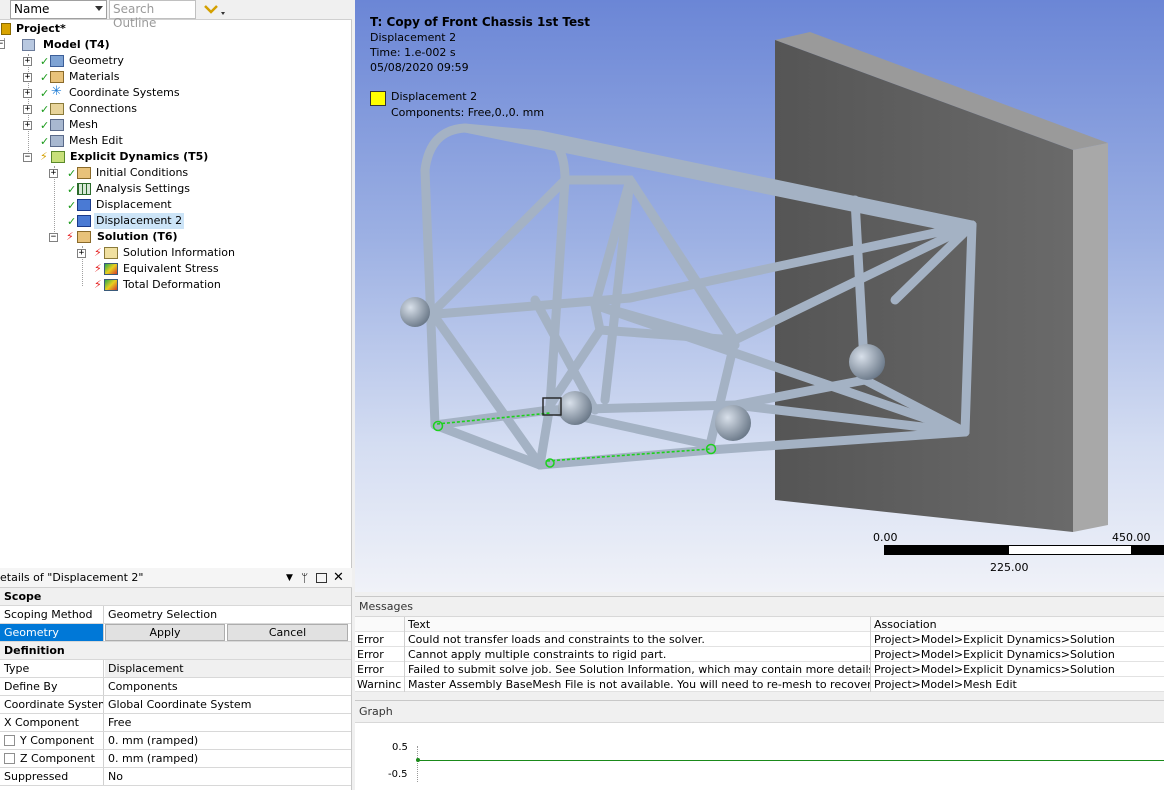  I want to click on tree-item-solution-information: + ⚡ Solution Information, so click(176, 253).